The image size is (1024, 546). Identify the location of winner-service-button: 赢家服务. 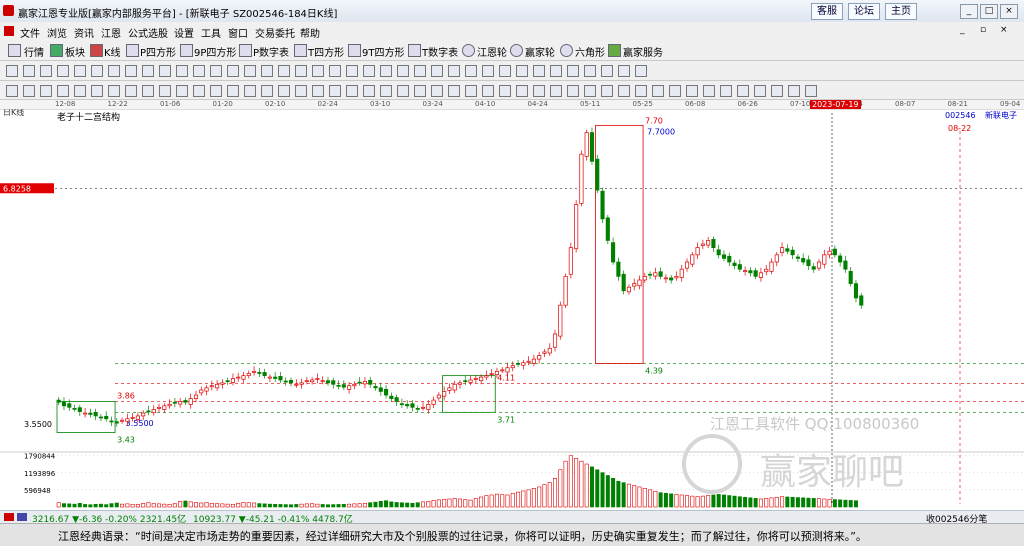
(643, 51).